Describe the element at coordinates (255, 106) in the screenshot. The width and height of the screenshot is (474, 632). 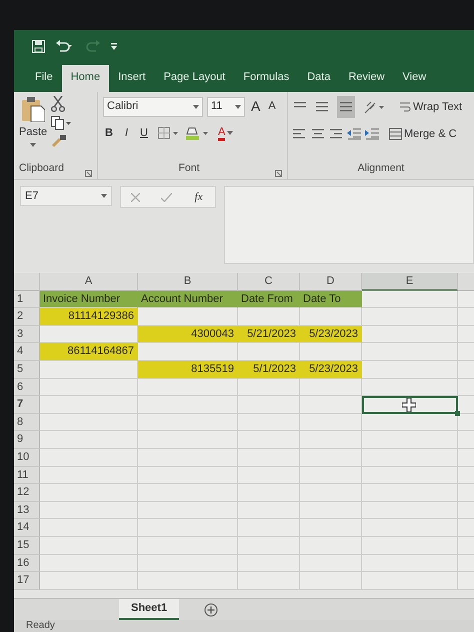
I see `grow-font-button: A` at that location.